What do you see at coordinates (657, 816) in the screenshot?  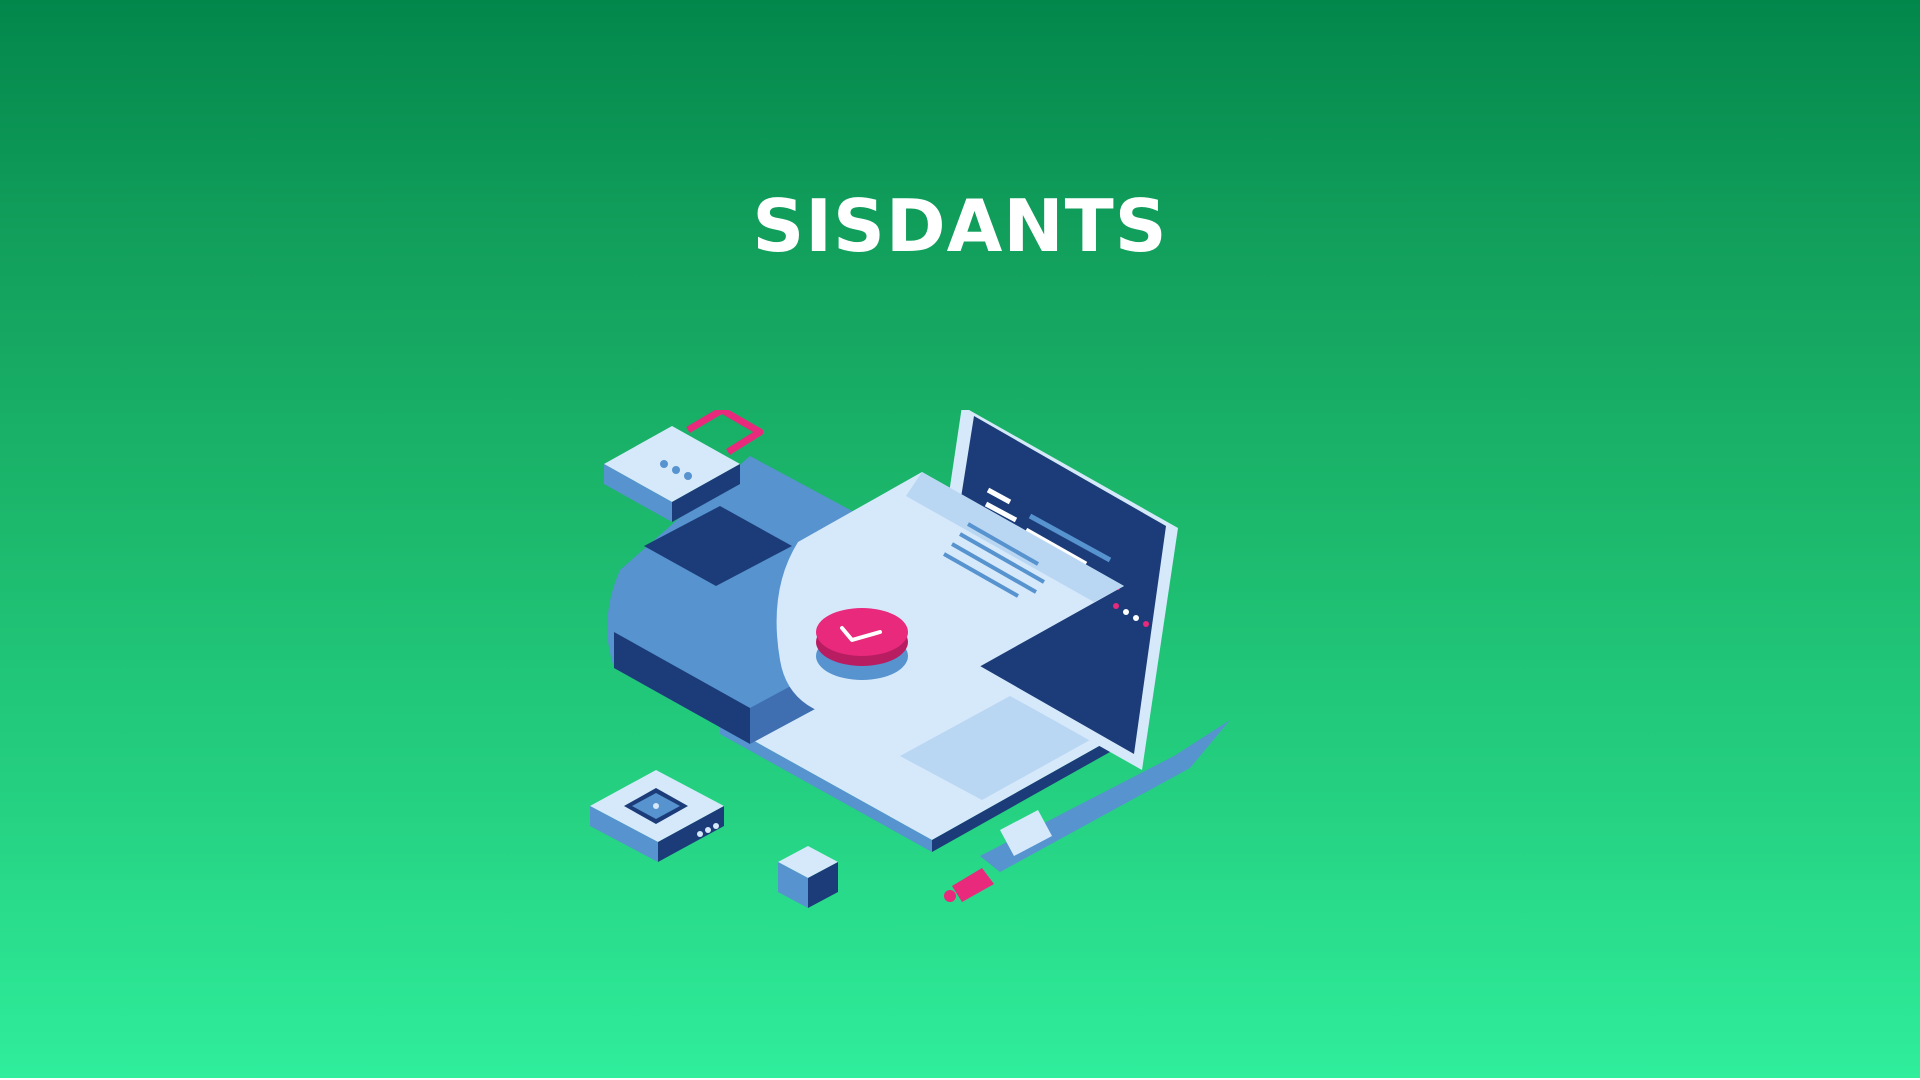 I see `router-device-icon` at bounding box center [657, 816].